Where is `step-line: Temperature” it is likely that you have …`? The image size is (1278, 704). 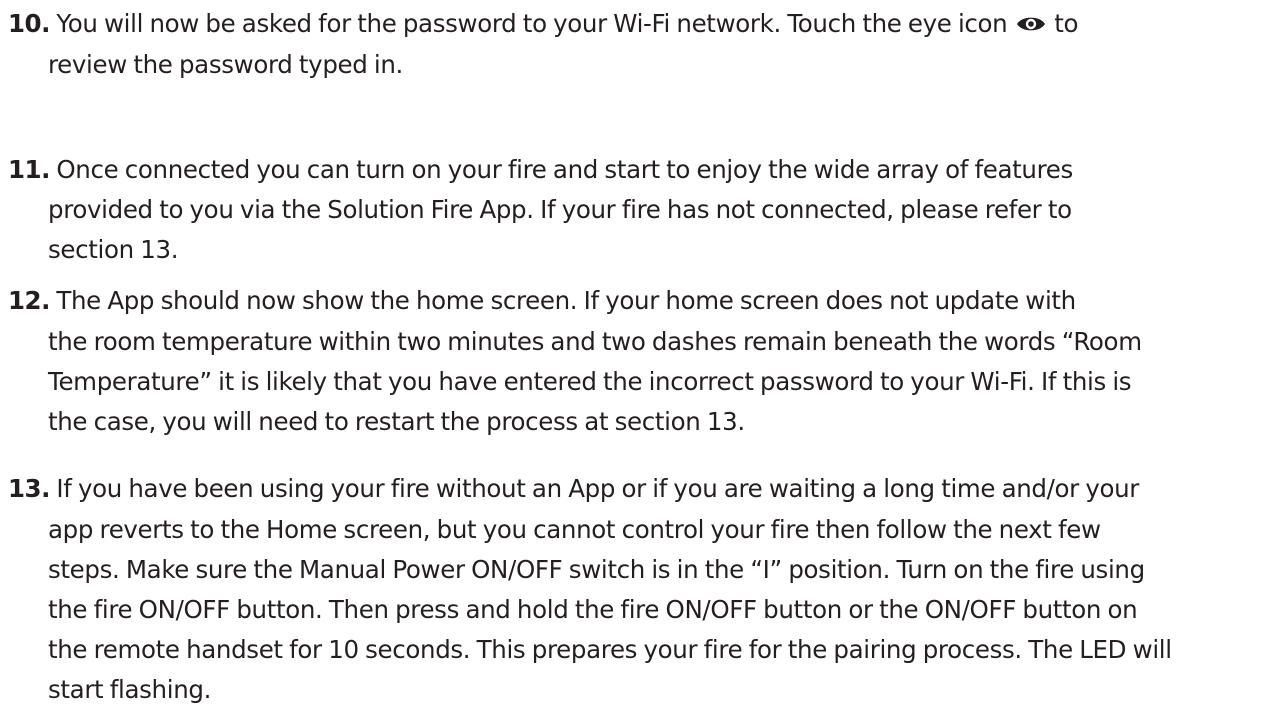
step-line: Temperature” it is likely that you have … is located at coordinates (590, 381).